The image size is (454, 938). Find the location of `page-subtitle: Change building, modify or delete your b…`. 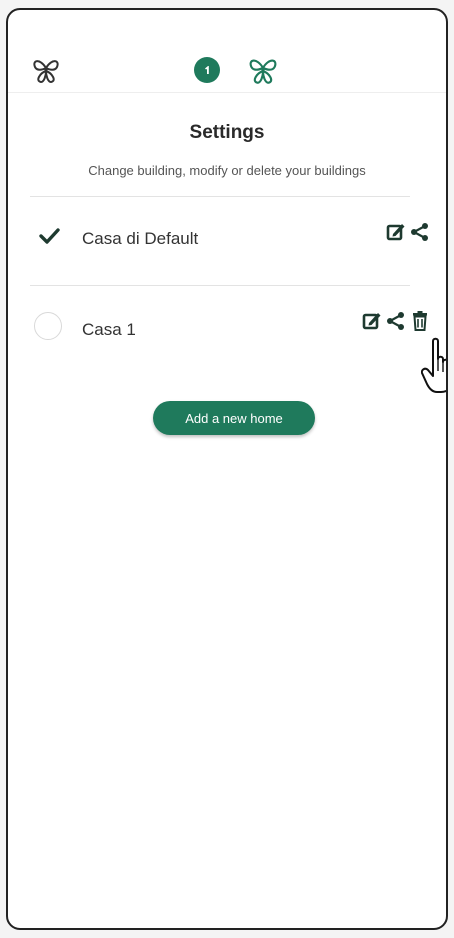

page-subtitle: Change building, modify or delete your b… is located at coordinates (227, 170).